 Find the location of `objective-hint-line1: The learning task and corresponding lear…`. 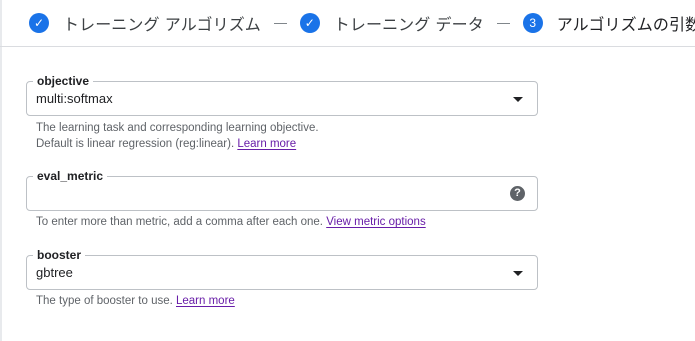

objective-hint-line1: The learning task and corresponding lear… is located at coordinates (177, 128).